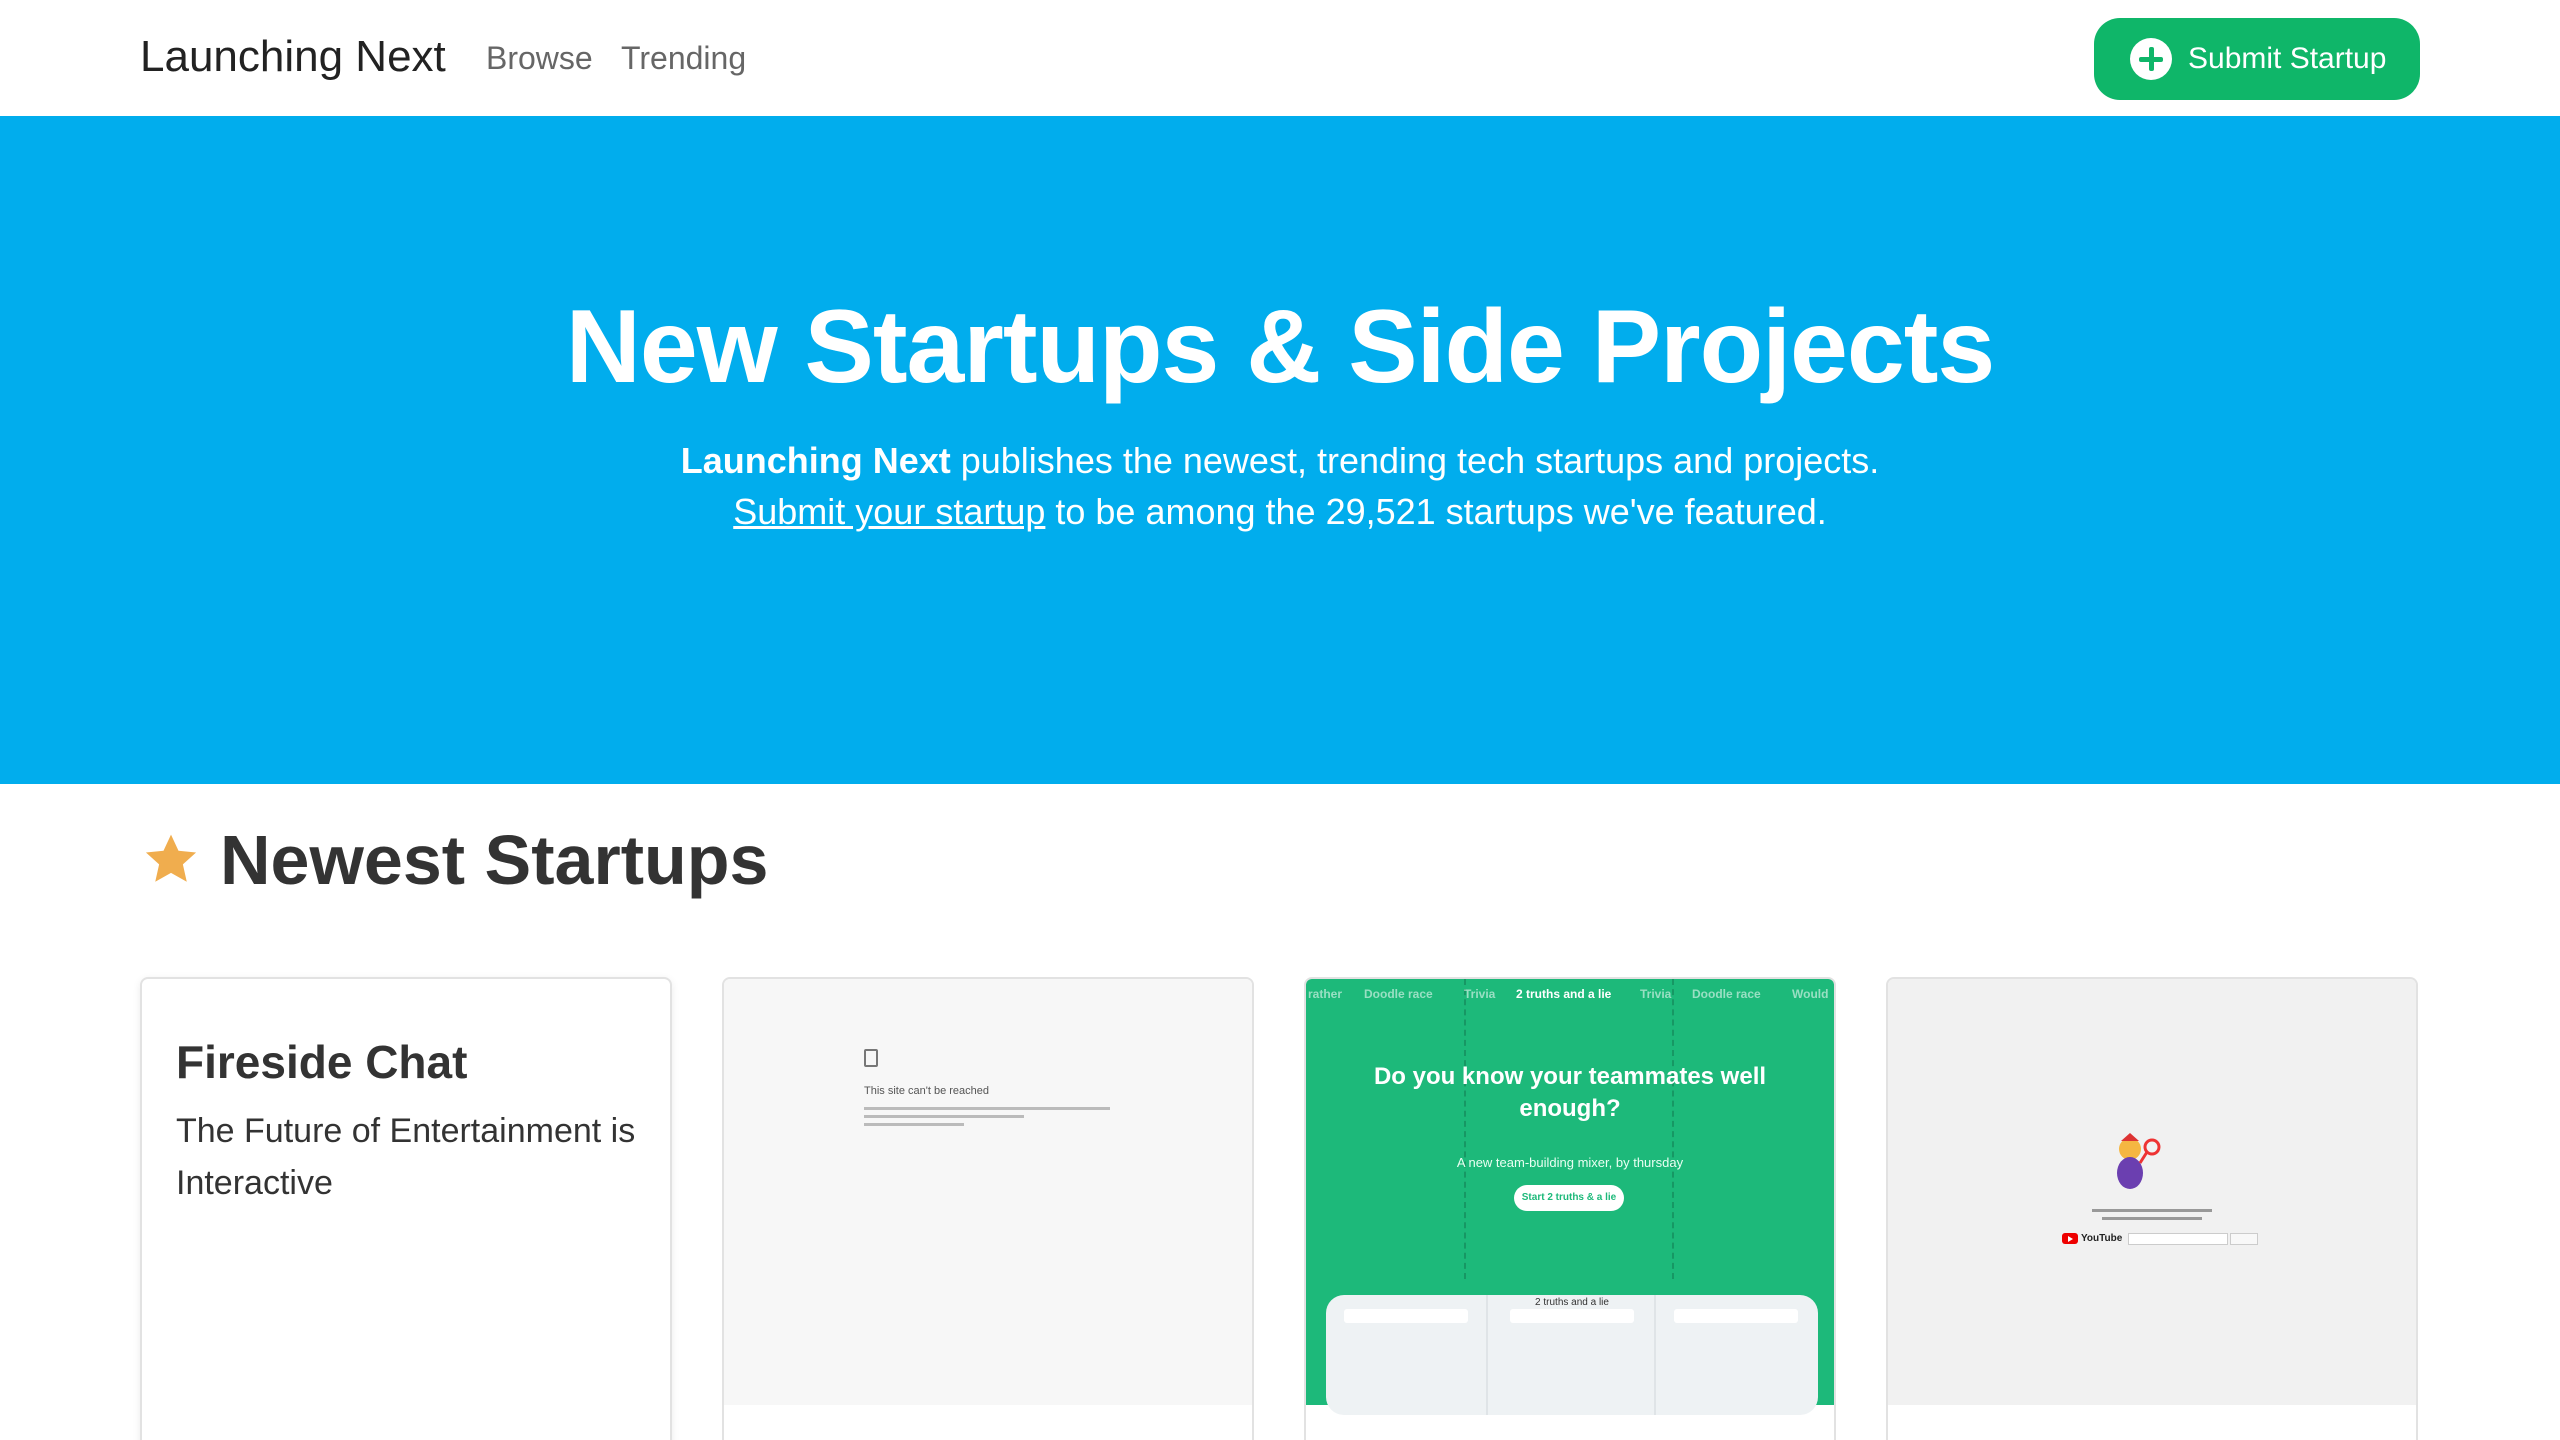 The width and height of the screenshot is (2560, 1440). I want to click on screenshot-search-button, so click(2244, 1239).